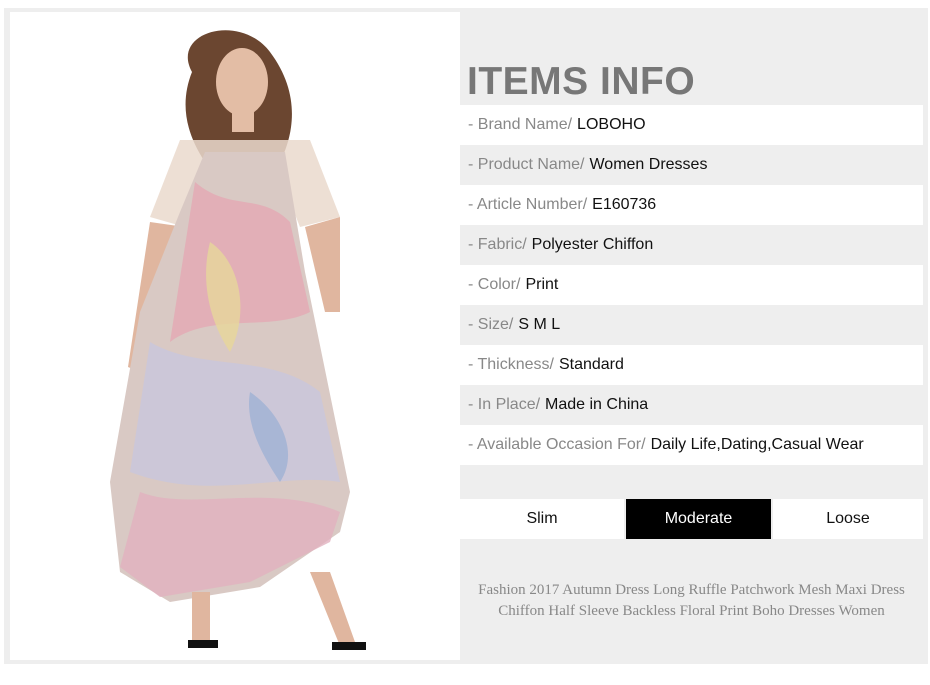  I want to click on spec-row-in-place: - In Place/ Made in China, so click(691, 405).